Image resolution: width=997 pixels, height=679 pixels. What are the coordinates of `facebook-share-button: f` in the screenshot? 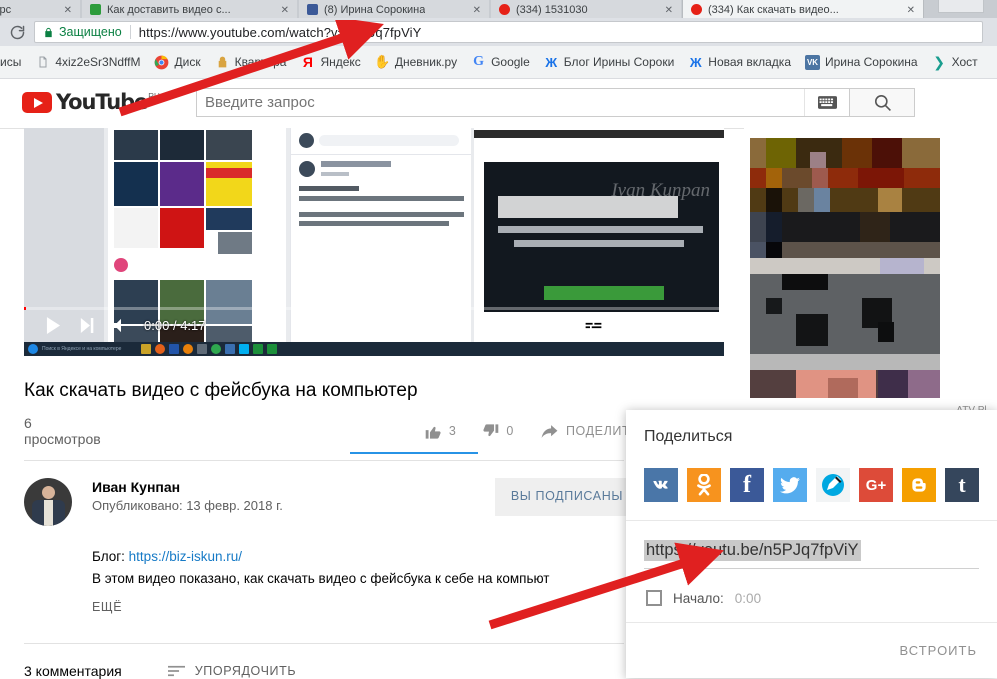 It's located at (747, 485).